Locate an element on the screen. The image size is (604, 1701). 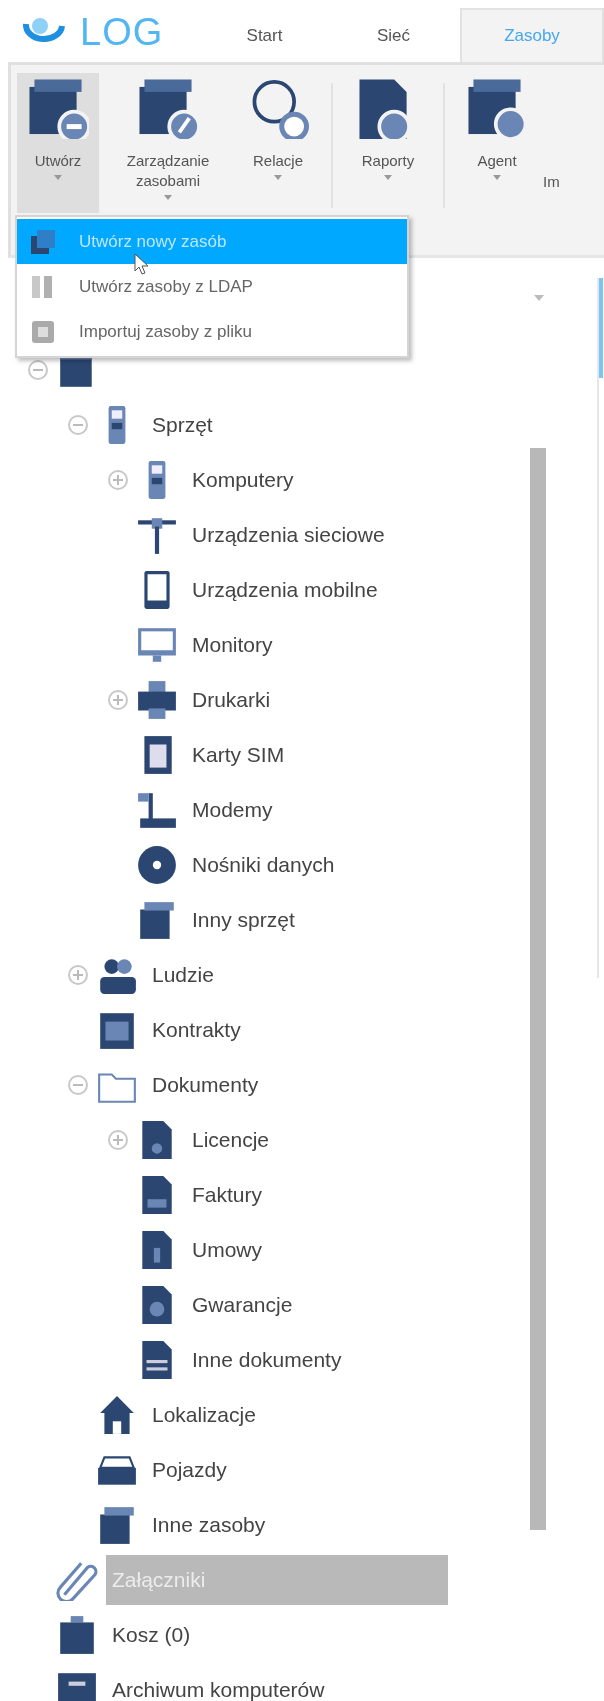
ribbon-button: Zarządzanie zasobami is located at coordinates (168, 143).